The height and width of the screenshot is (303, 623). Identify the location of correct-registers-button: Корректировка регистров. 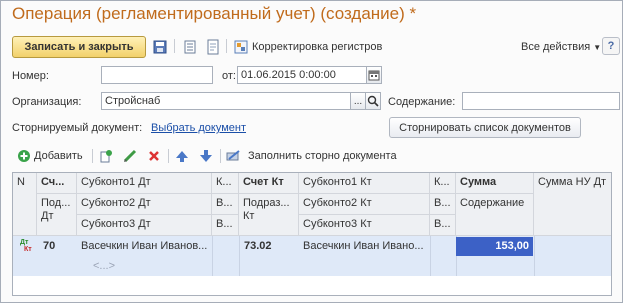
(317, 47).